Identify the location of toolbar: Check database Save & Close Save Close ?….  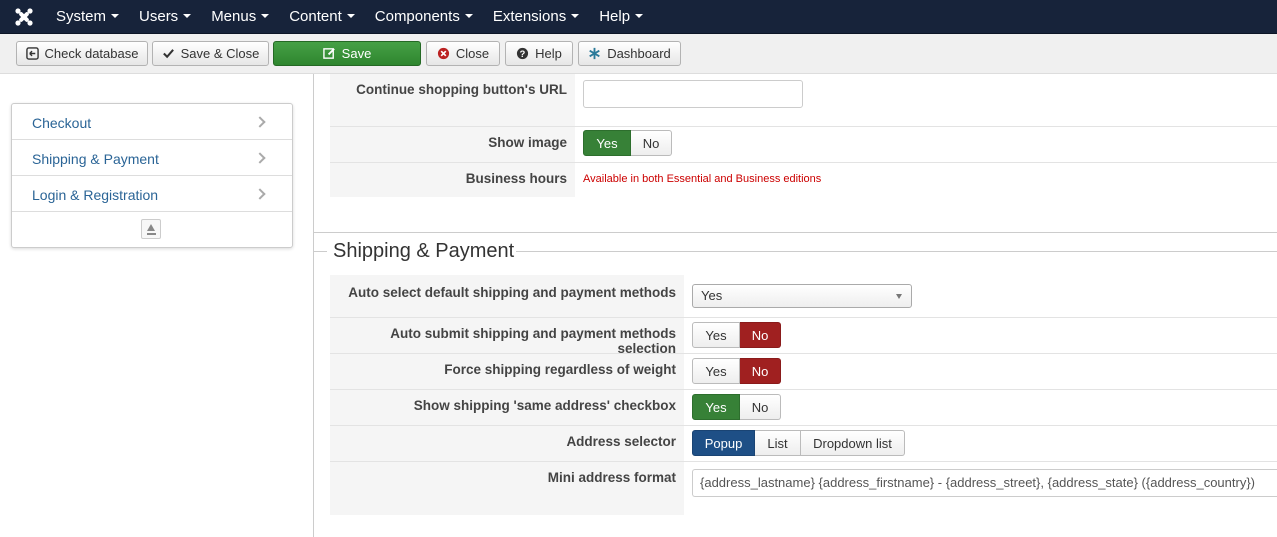
(638, 54).